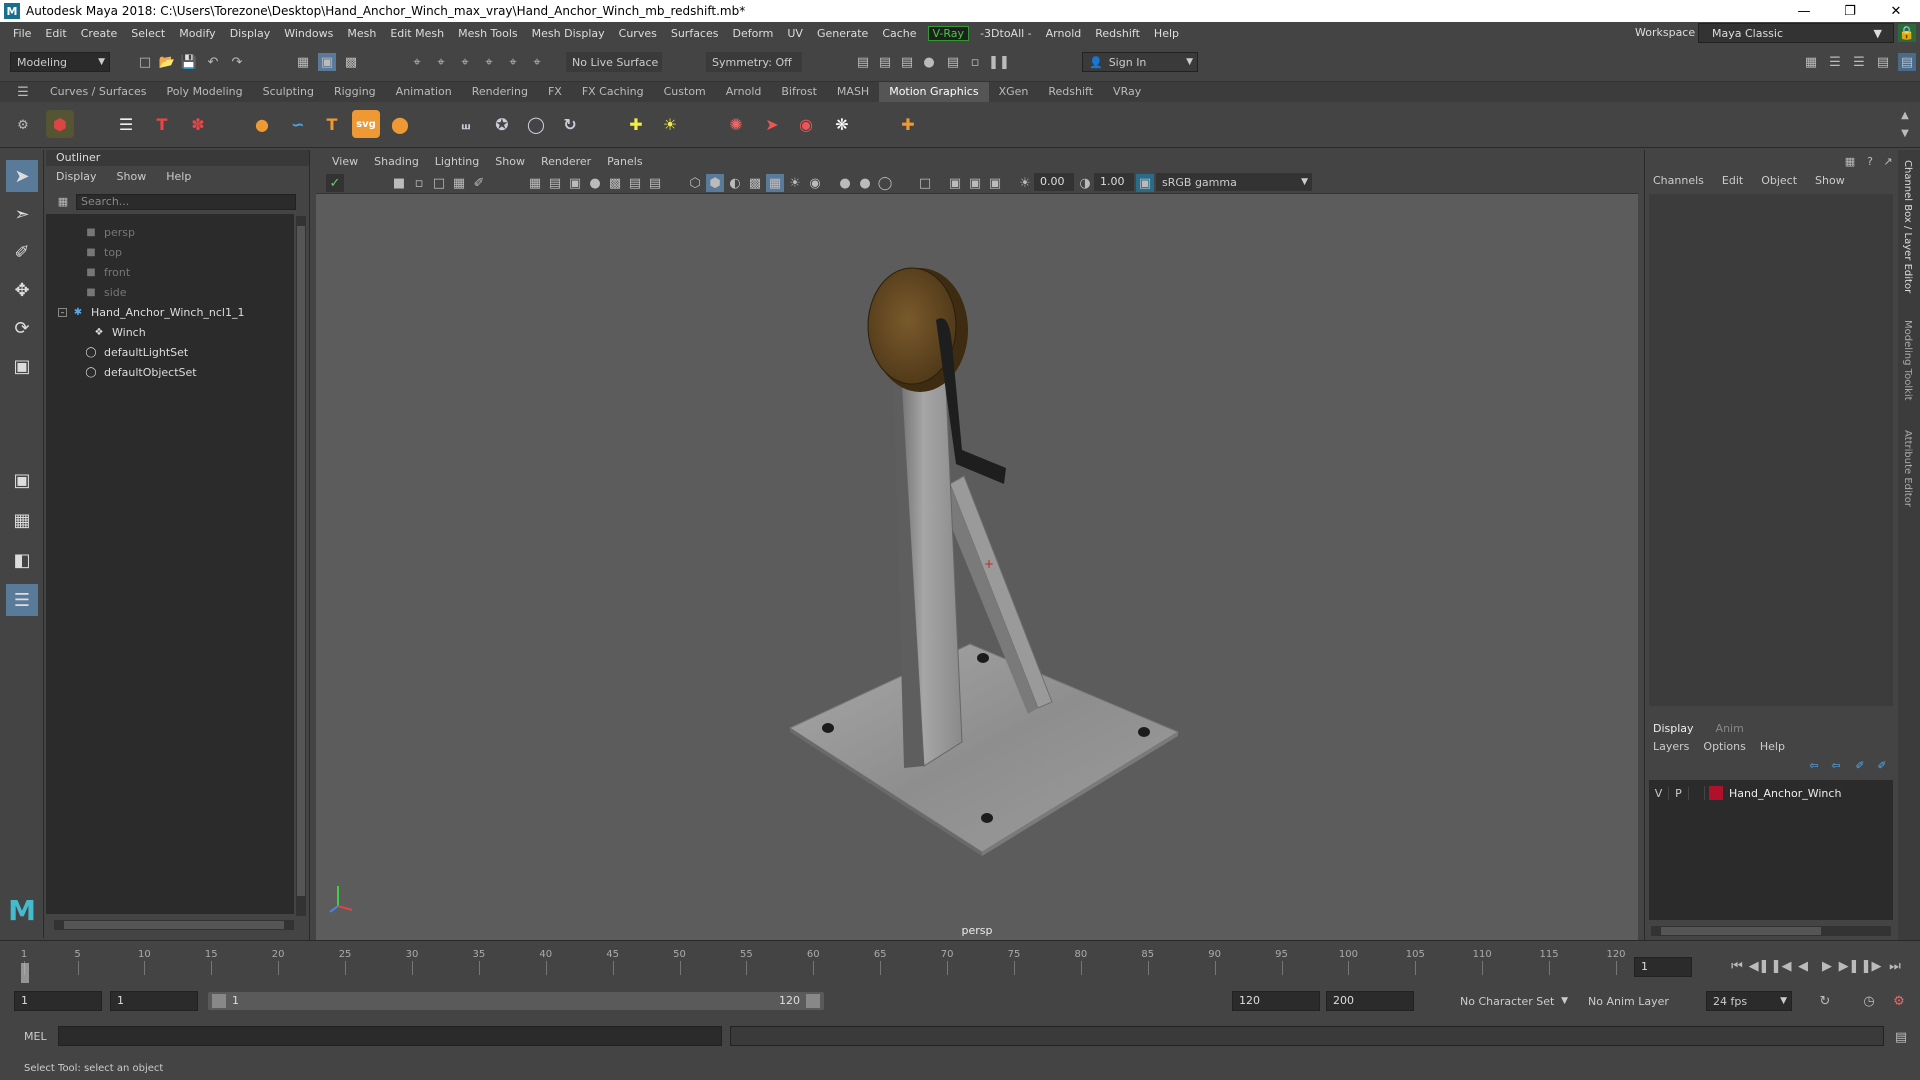  Describe the element at coordinates (178, 176) in the screenshot. I see `outliner-menu-help: Help` at that location.